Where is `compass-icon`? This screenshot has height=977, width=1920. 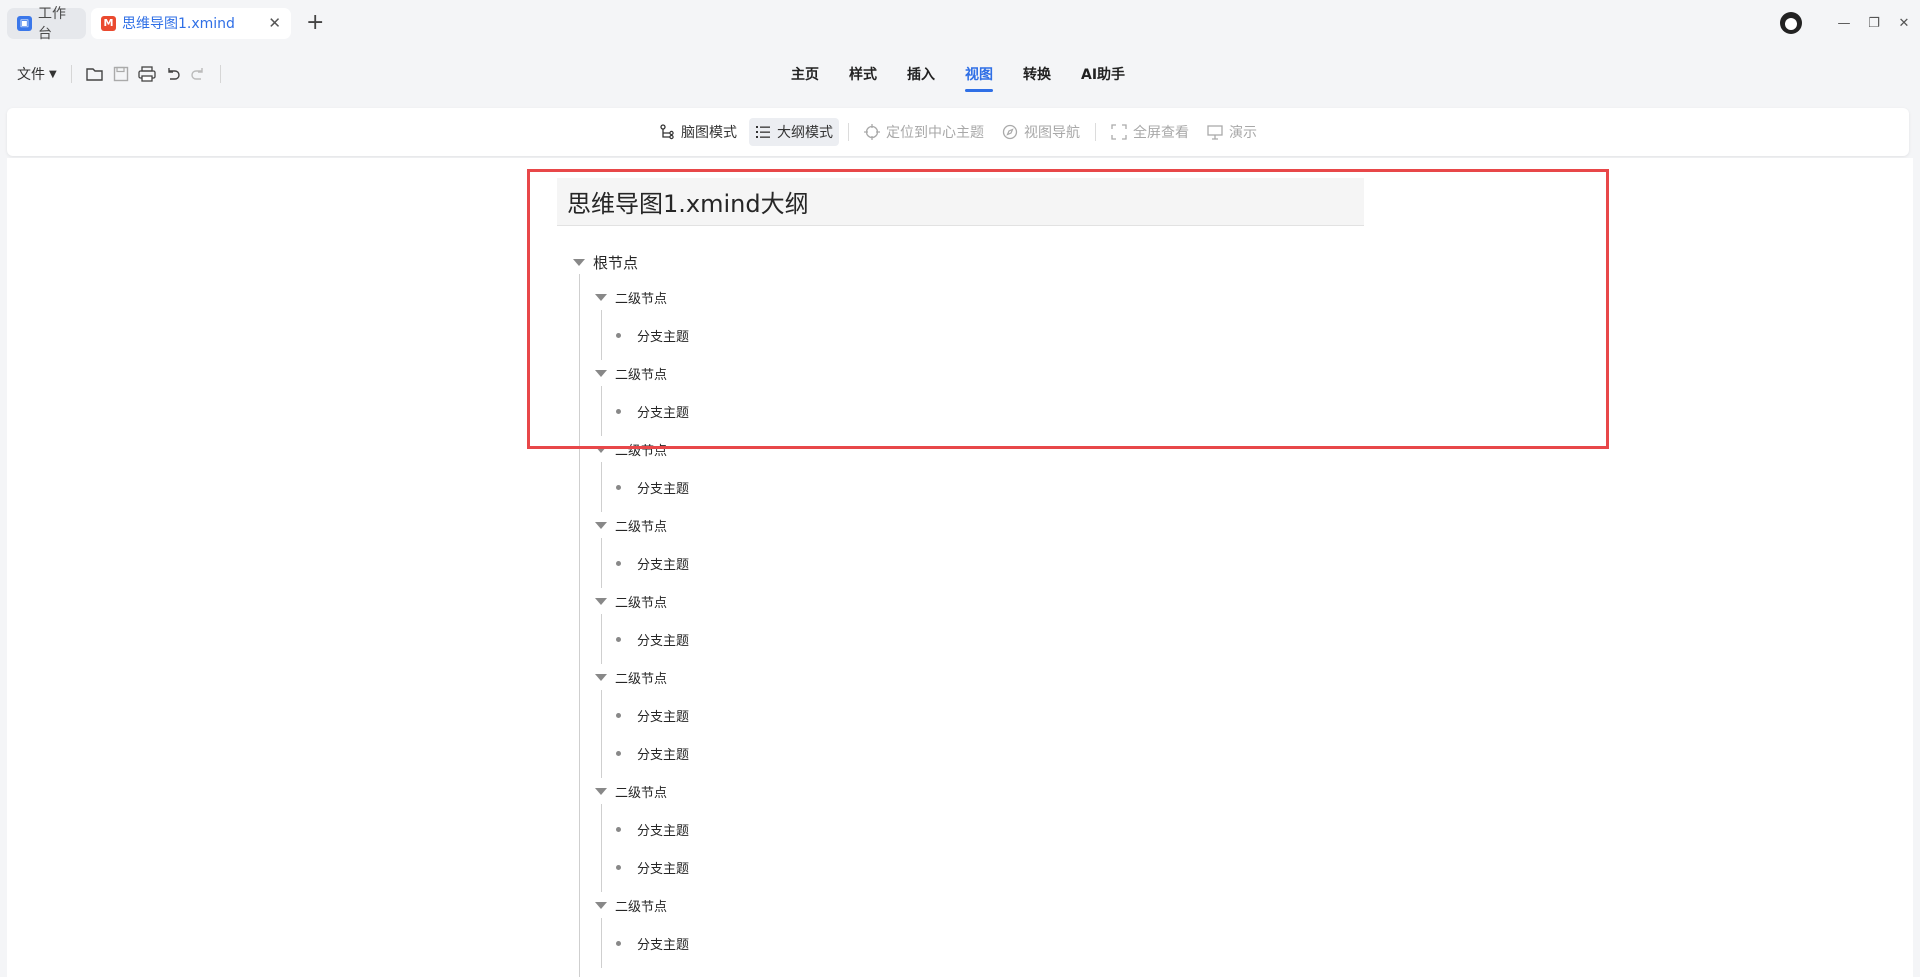
compass-icon is located at coordinates (1010, 132).